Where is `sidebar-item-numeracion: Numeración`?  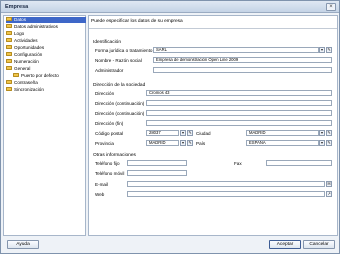
sidebar-item-numeracion: Numeración is located at coordinates (46, 62).